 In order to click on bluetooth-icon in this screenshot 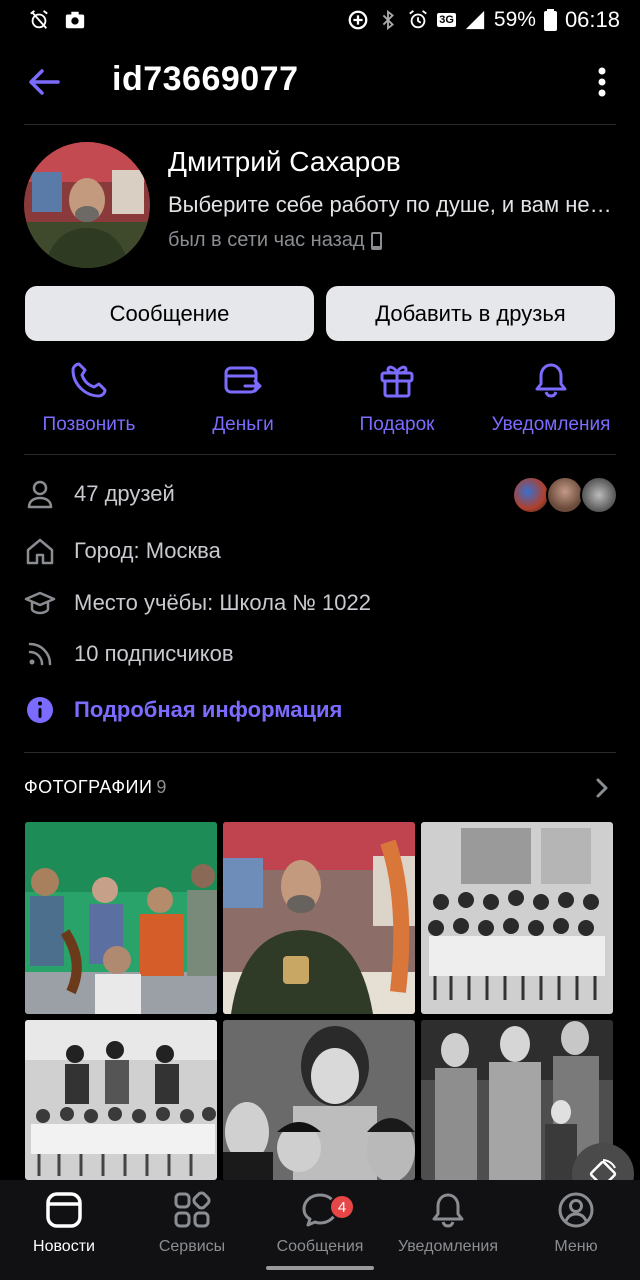, I will do `click(388, 20)`.